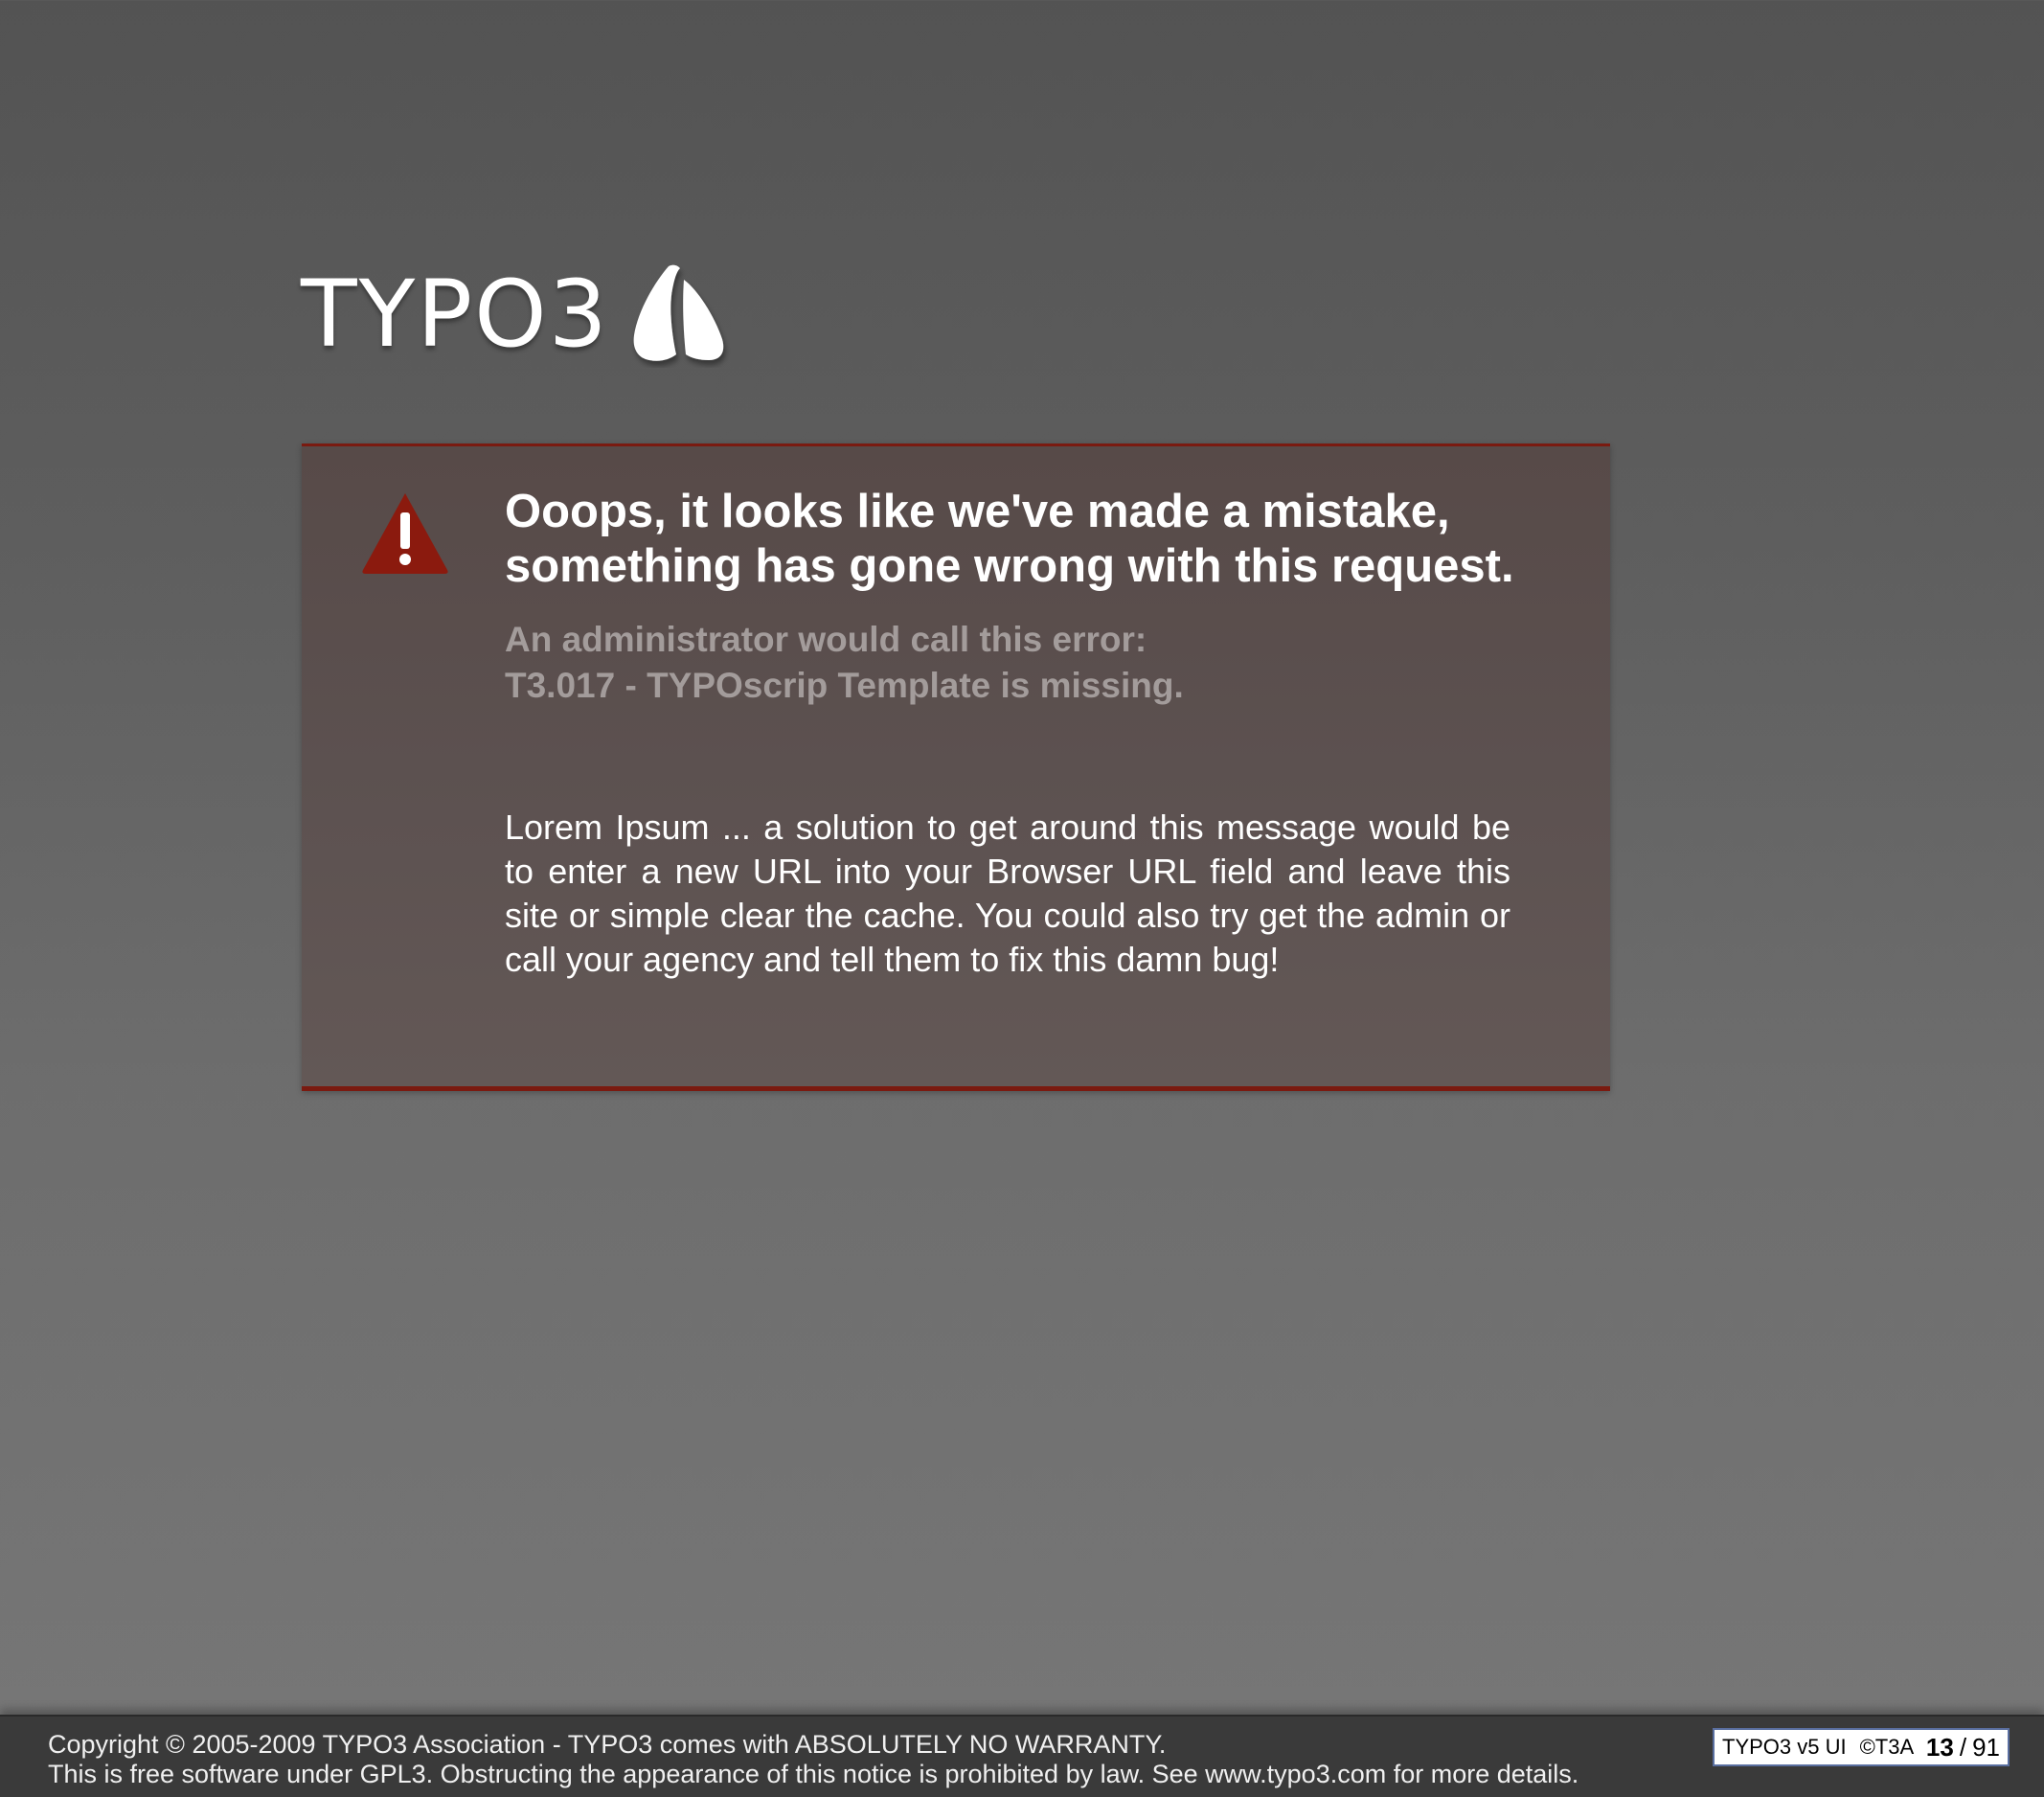 This screenshot has height=1797, width=2044. What do you see at coordinates (1887, 1747) in the screenshot?
I see `pager-copyright: ©T3A` at bounding box center [1887, 1747].